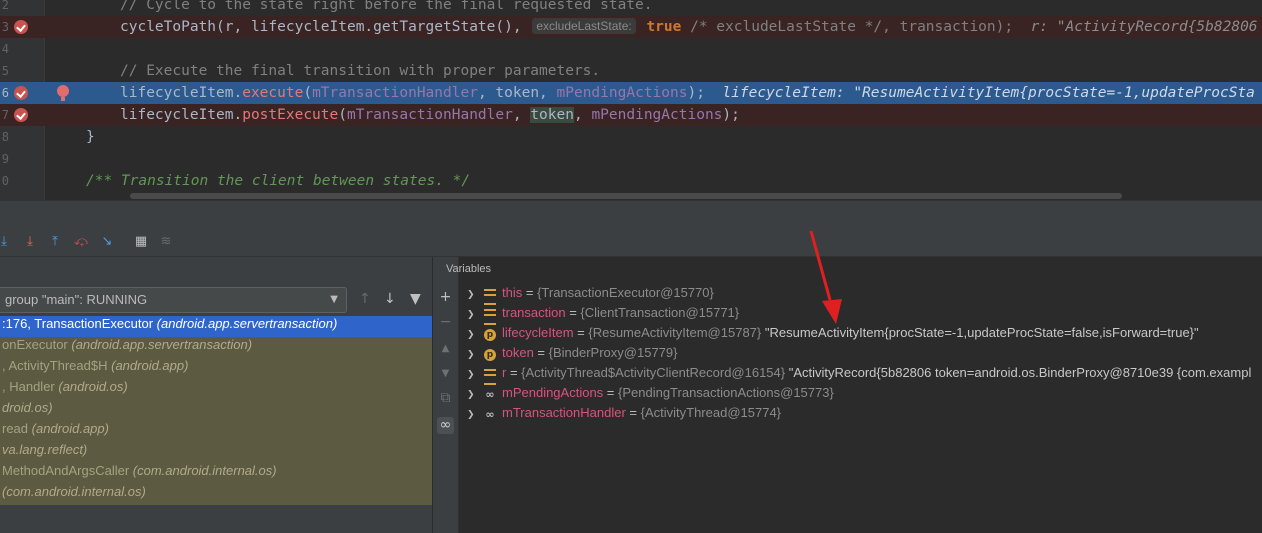  Describe the element at coordinates (445, 398) in the screenshot. I see `copy-icon: ⧉` at that location.